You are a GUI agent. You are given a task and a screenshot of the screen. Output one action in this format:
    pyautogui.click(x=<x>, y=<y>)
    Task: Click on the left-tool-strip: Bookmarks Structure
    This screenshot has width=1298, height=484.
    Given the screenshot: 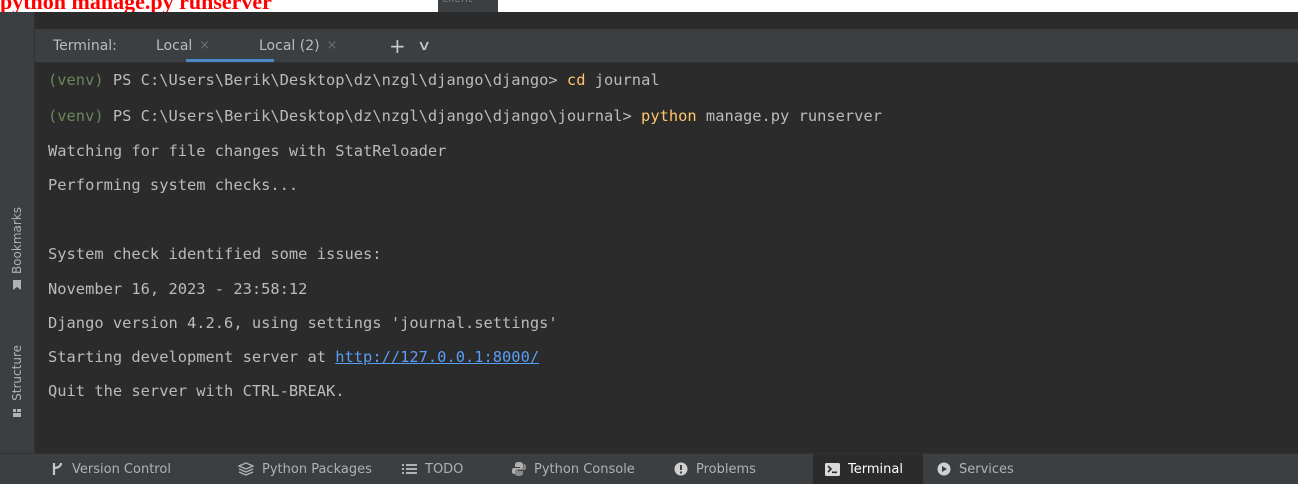 What is the action you would take?
    pyautogui.click(x=17, y=232)
    